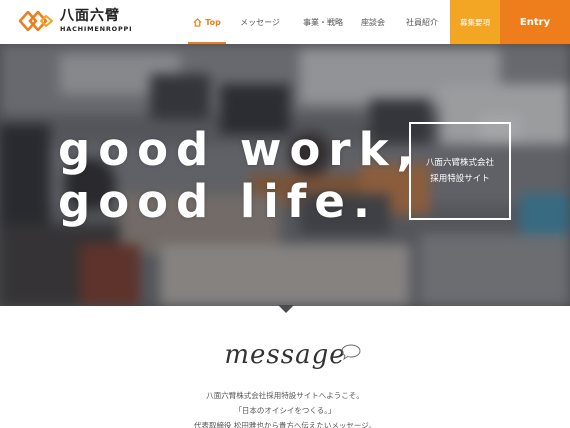  Describe the element at coordinates (286, 309) in the screenshot. I see `scroll-down-arrow-icon` at that location.